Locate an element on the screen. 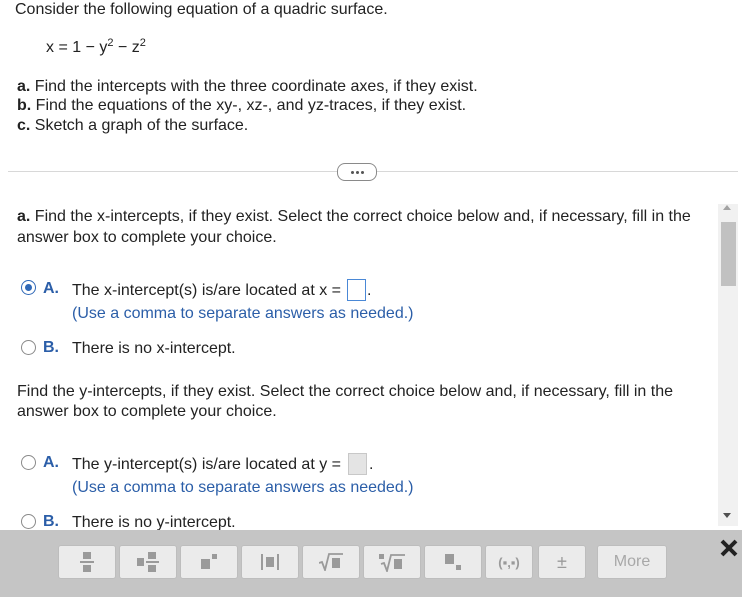 The width and height of the screenshot is (742, 597). subscript-button is located at coordinates (453, 562).